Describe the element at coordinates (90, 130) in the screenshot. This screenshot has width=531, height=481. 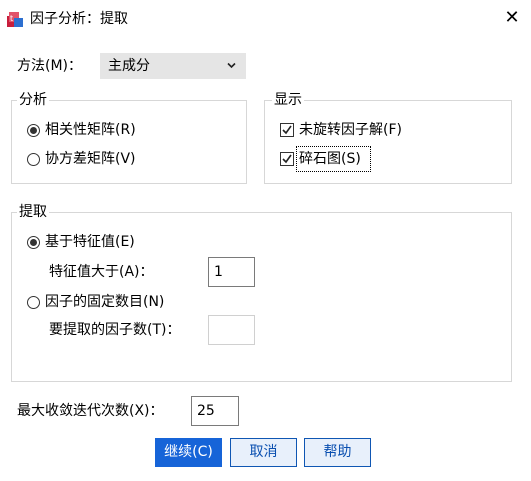
I see `correlation-matrix-label: 相关性矩阵(R)` at that location.